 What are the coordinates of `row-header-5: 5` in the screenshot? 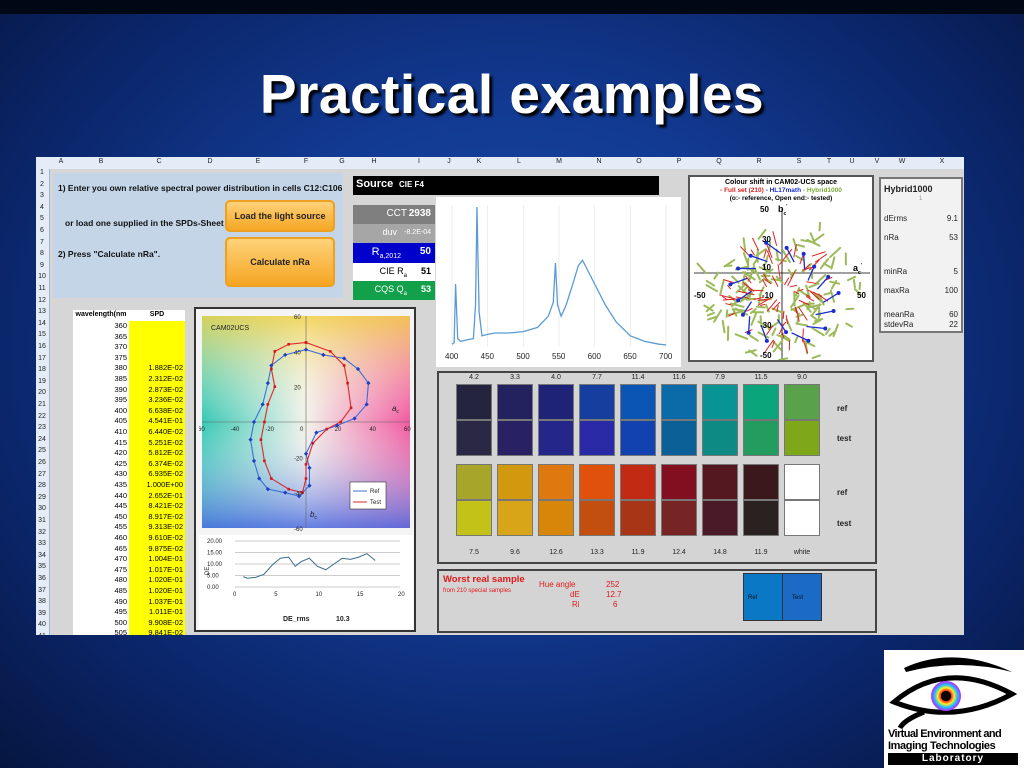 It's located at (42, 218).